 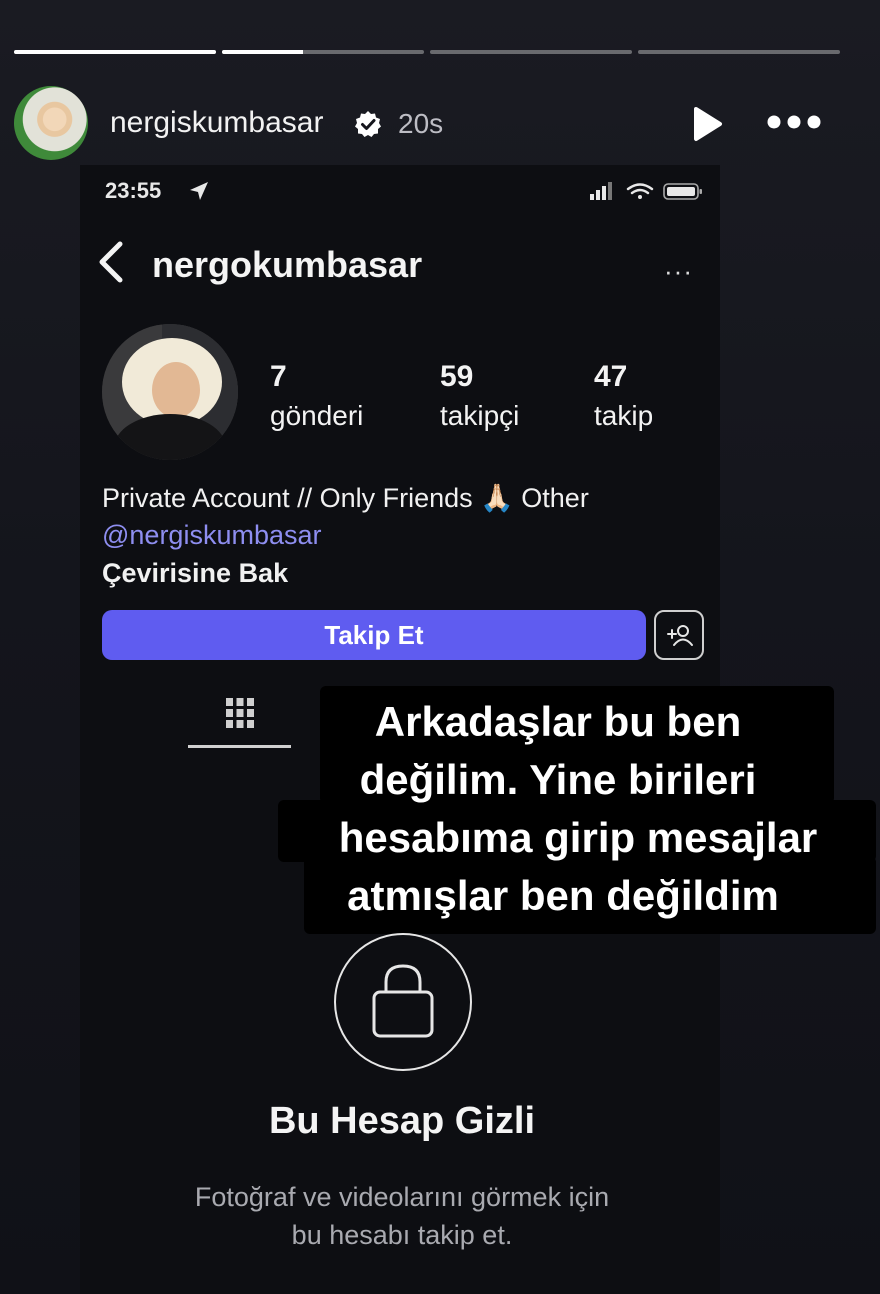 I want to click on story-time: 20s, so click(x=421, y=123).